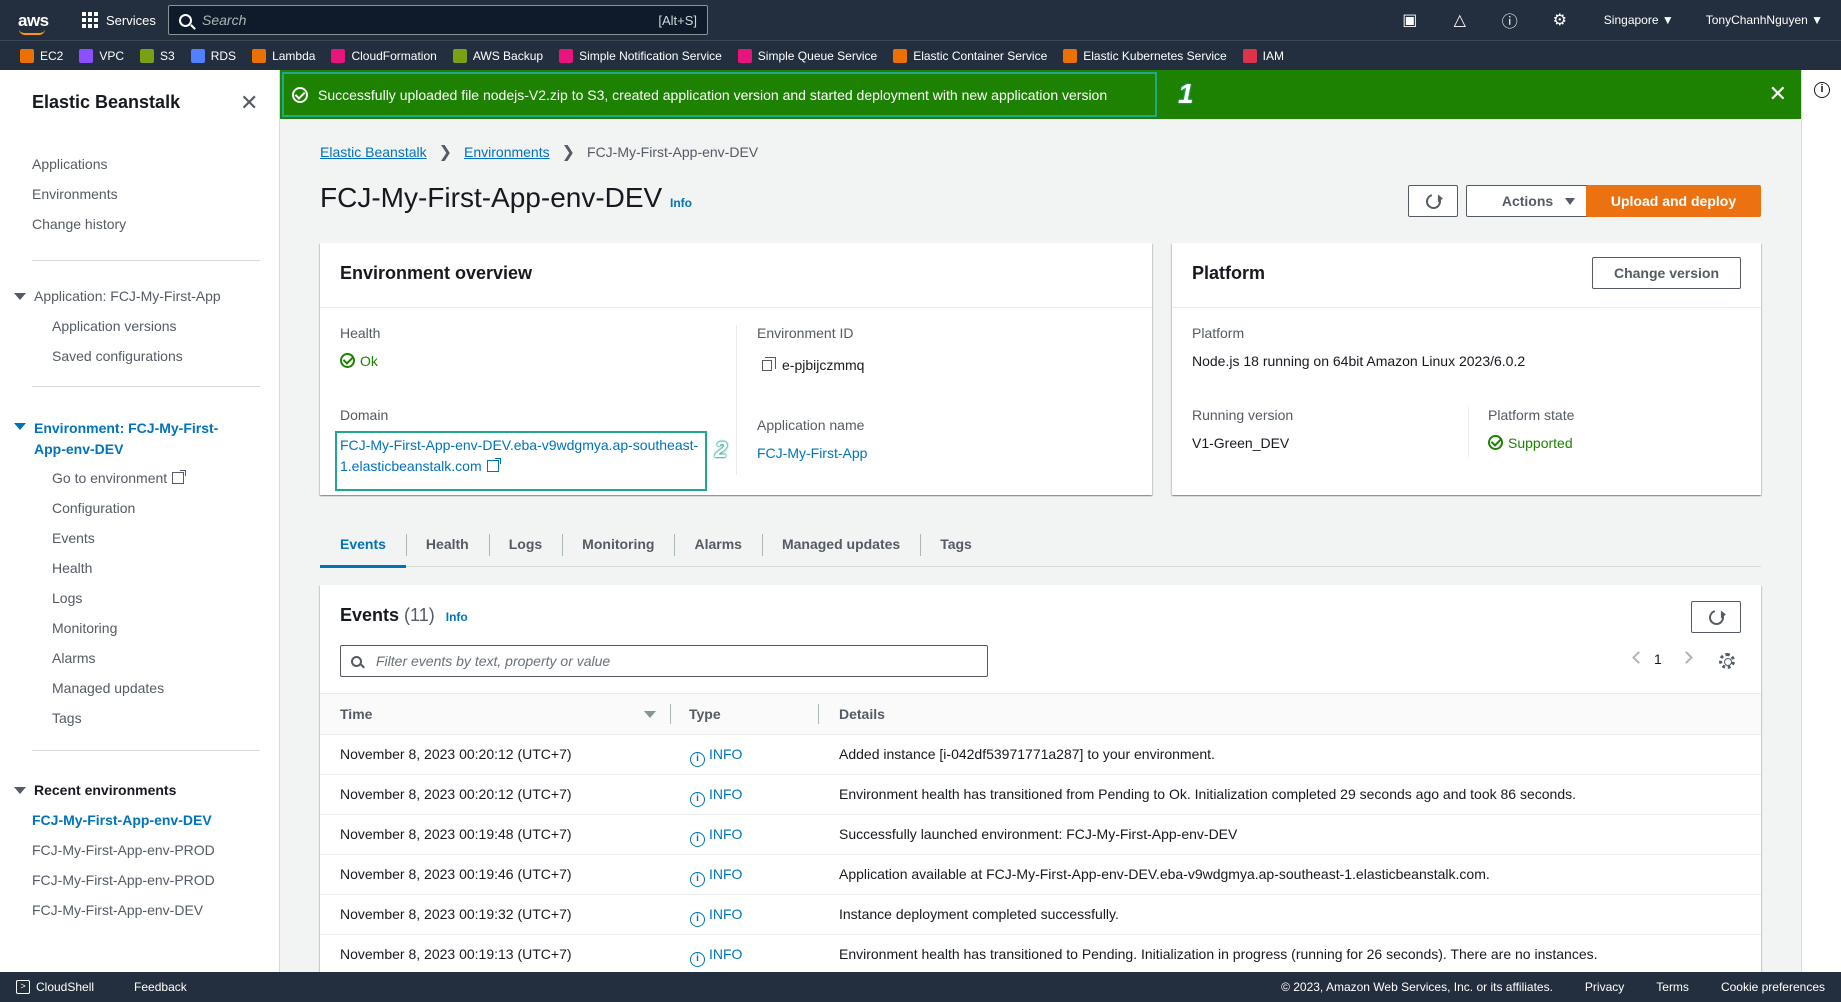 This screenshot has height=1002, width=1841. Describe the element at coordinates (769, 364) in the screenshot. I see `copy-icon` at that location.